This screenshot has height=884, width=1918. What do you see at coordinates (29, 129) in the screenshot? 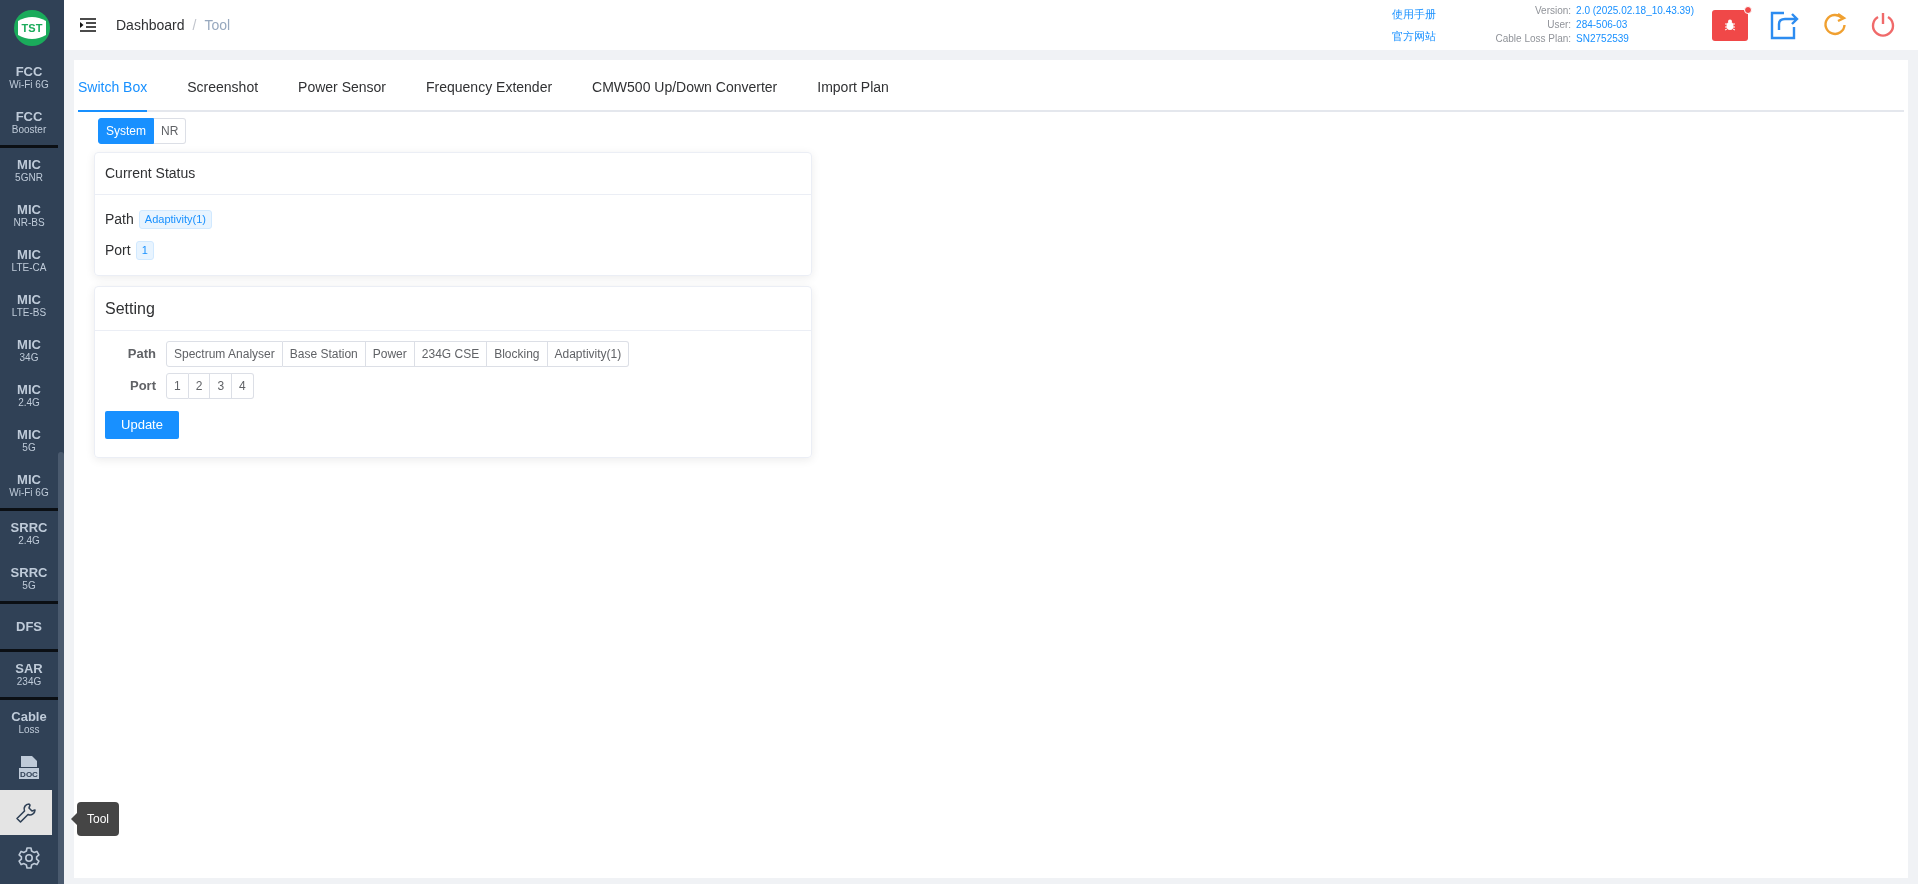
I see `nav-item-subtitle: Booster` at bounding box center [29, 129].